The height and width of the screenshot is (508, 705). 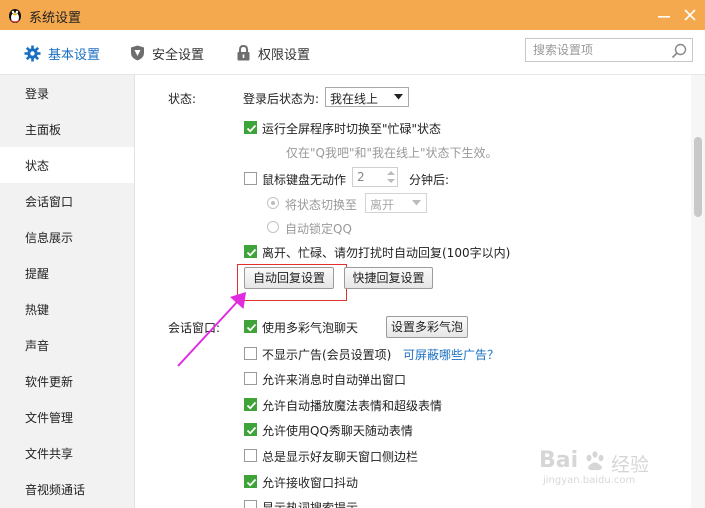 What do you see at coordinates (337, 431) in the screenshot?
I see `qq-show-label: 允许使用QQ秀聊天随动表情` at bounding box center [337, 431].